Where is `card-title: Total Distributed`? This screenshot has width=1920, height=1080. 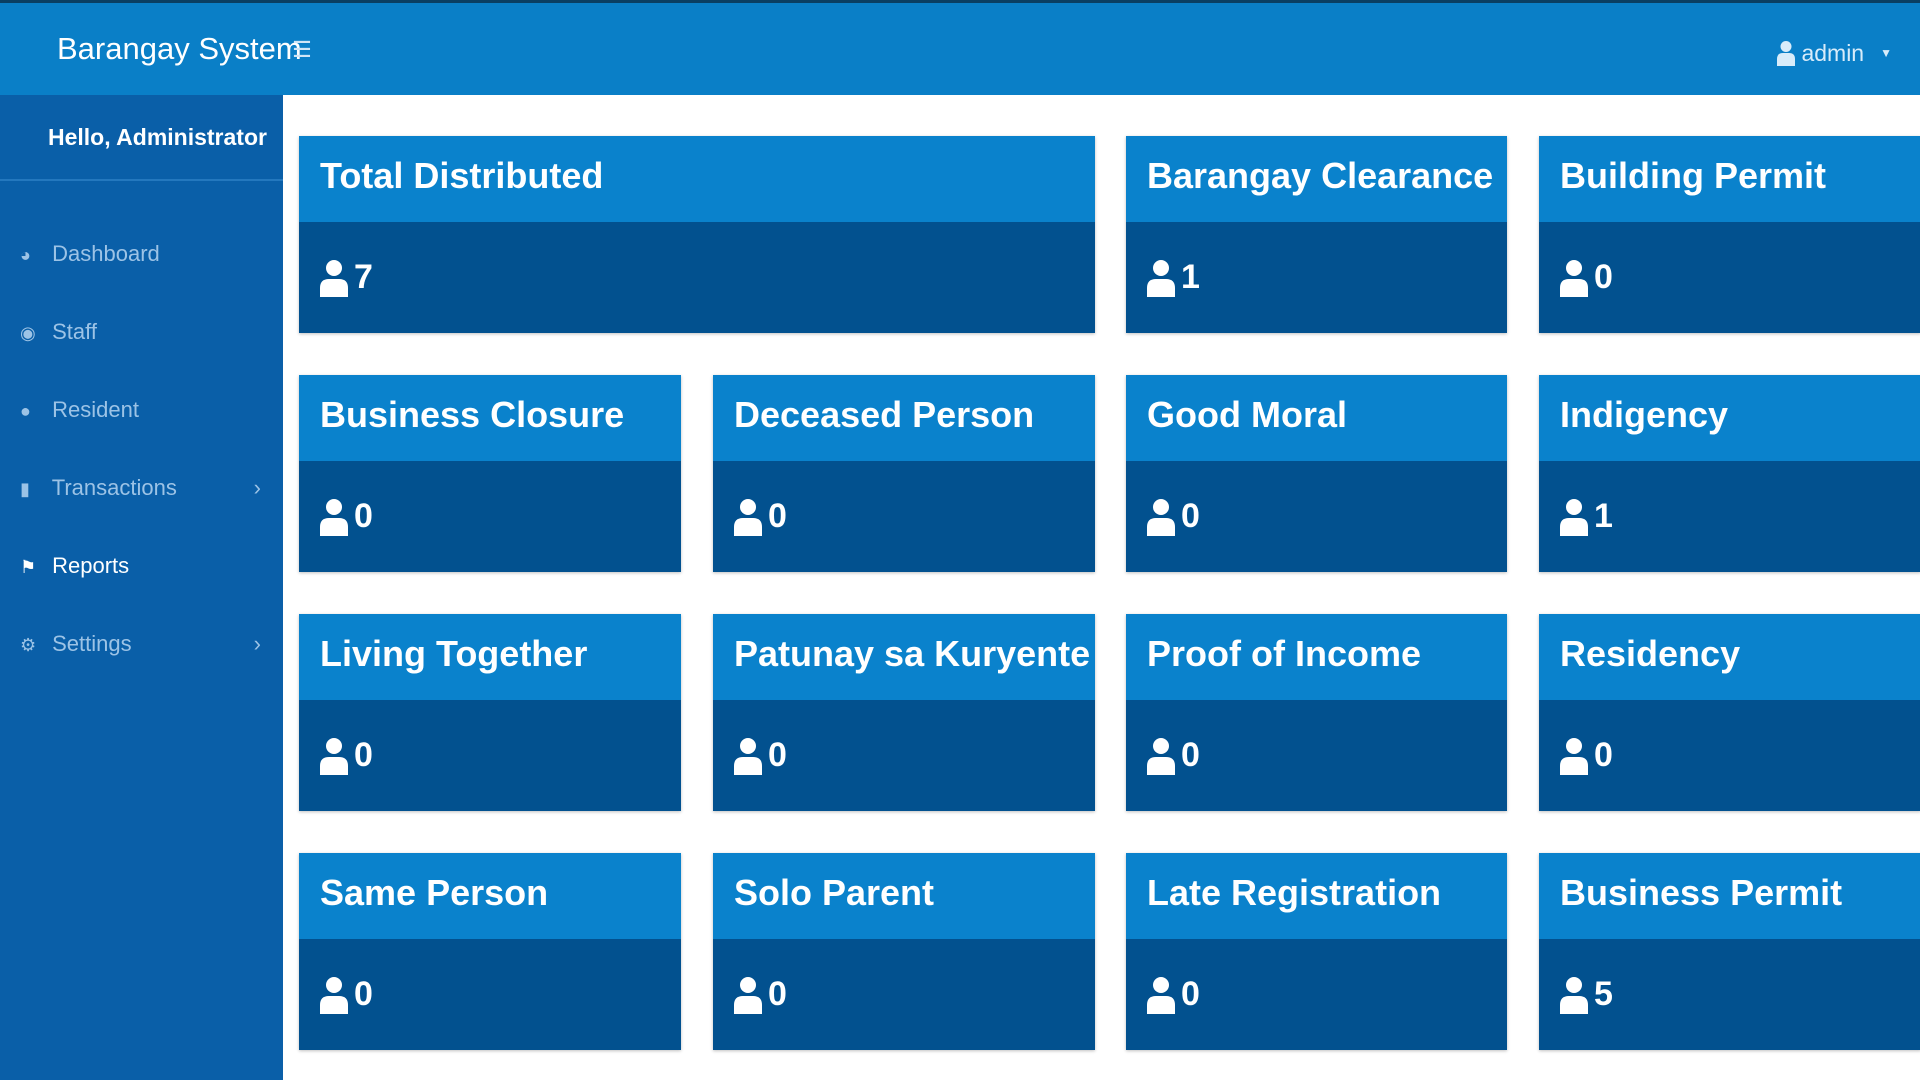 card-title: Total Distributed is located at coordinates (697, 179).